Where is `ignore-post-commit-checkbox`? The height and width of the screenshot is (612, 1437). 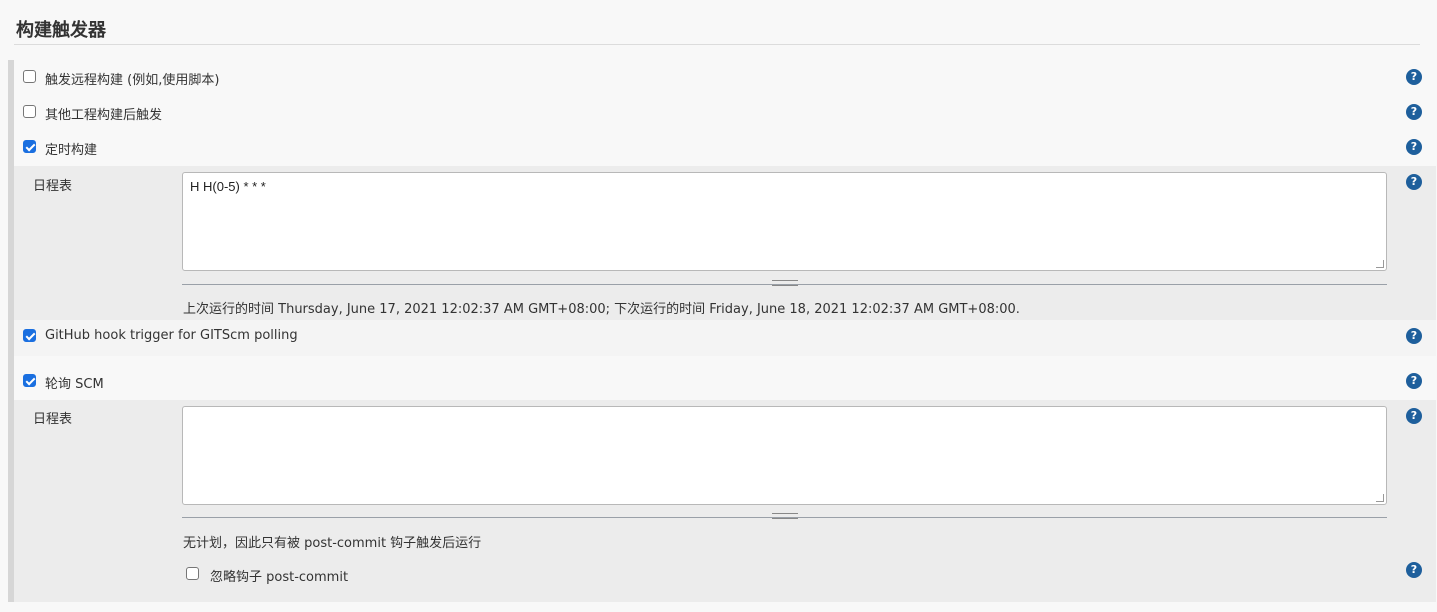
ignore-post-commit-checkbox is located at coordinates (192, 573).